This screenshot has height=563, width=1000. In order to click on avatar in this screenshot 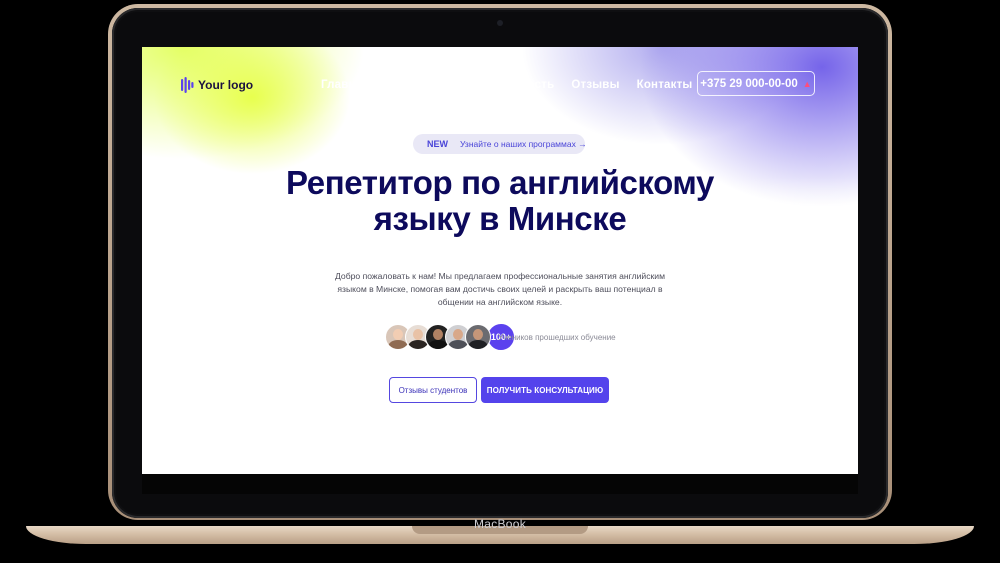, I will do `click(478, 337)`.